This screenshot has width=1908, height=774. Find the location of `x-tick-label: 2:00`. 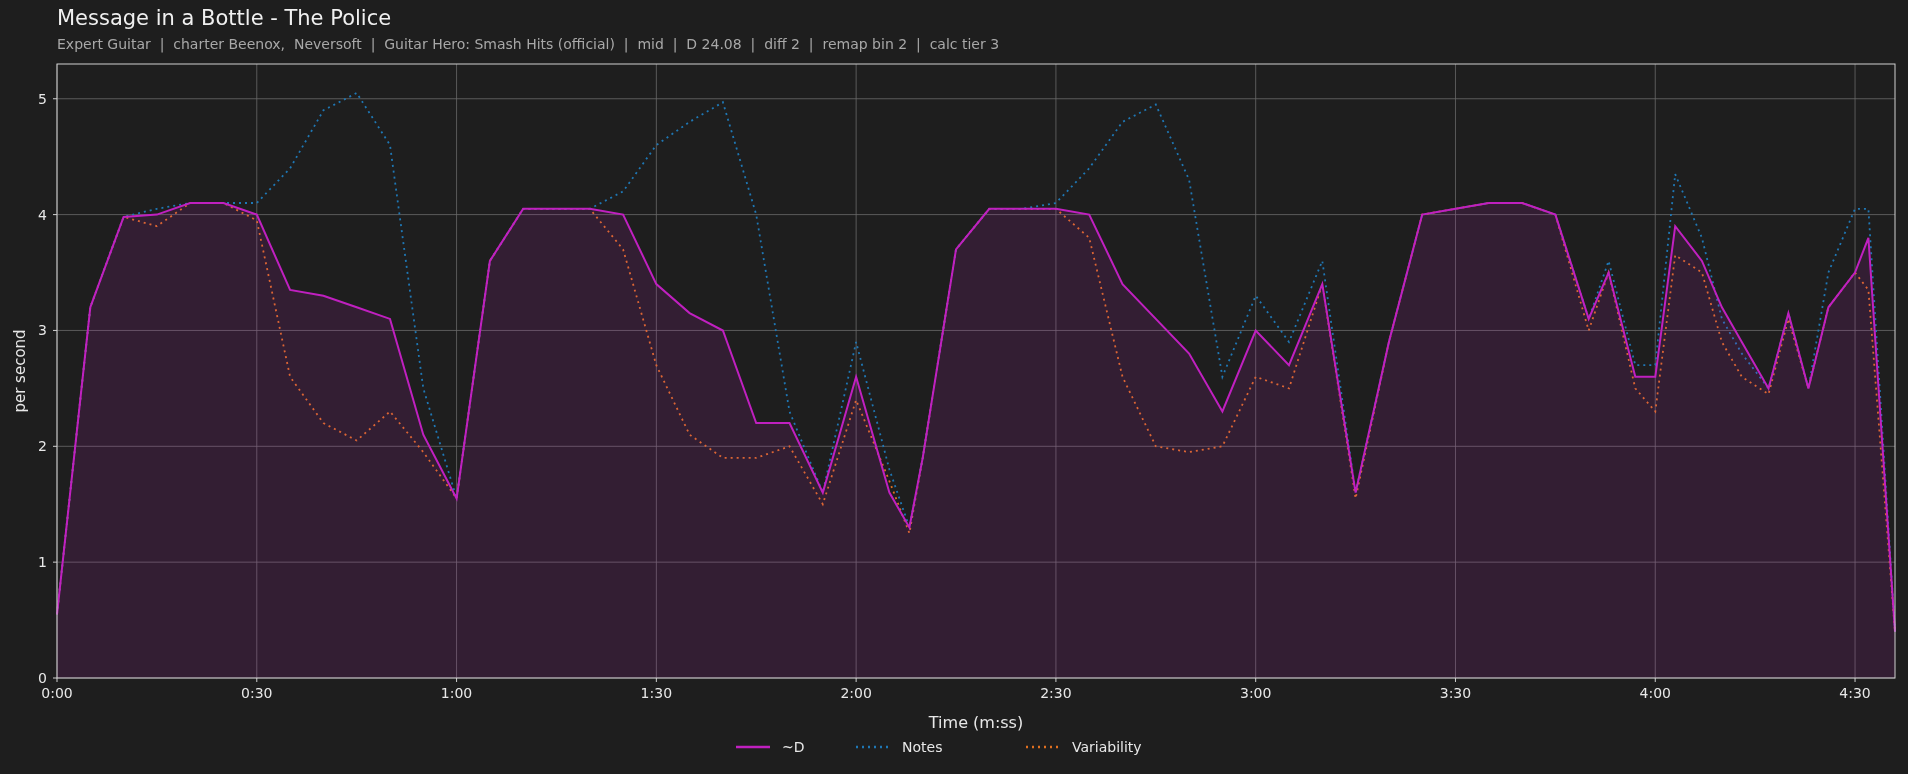

x-tick-label: 2:00 is located at coordinates (856, 693).